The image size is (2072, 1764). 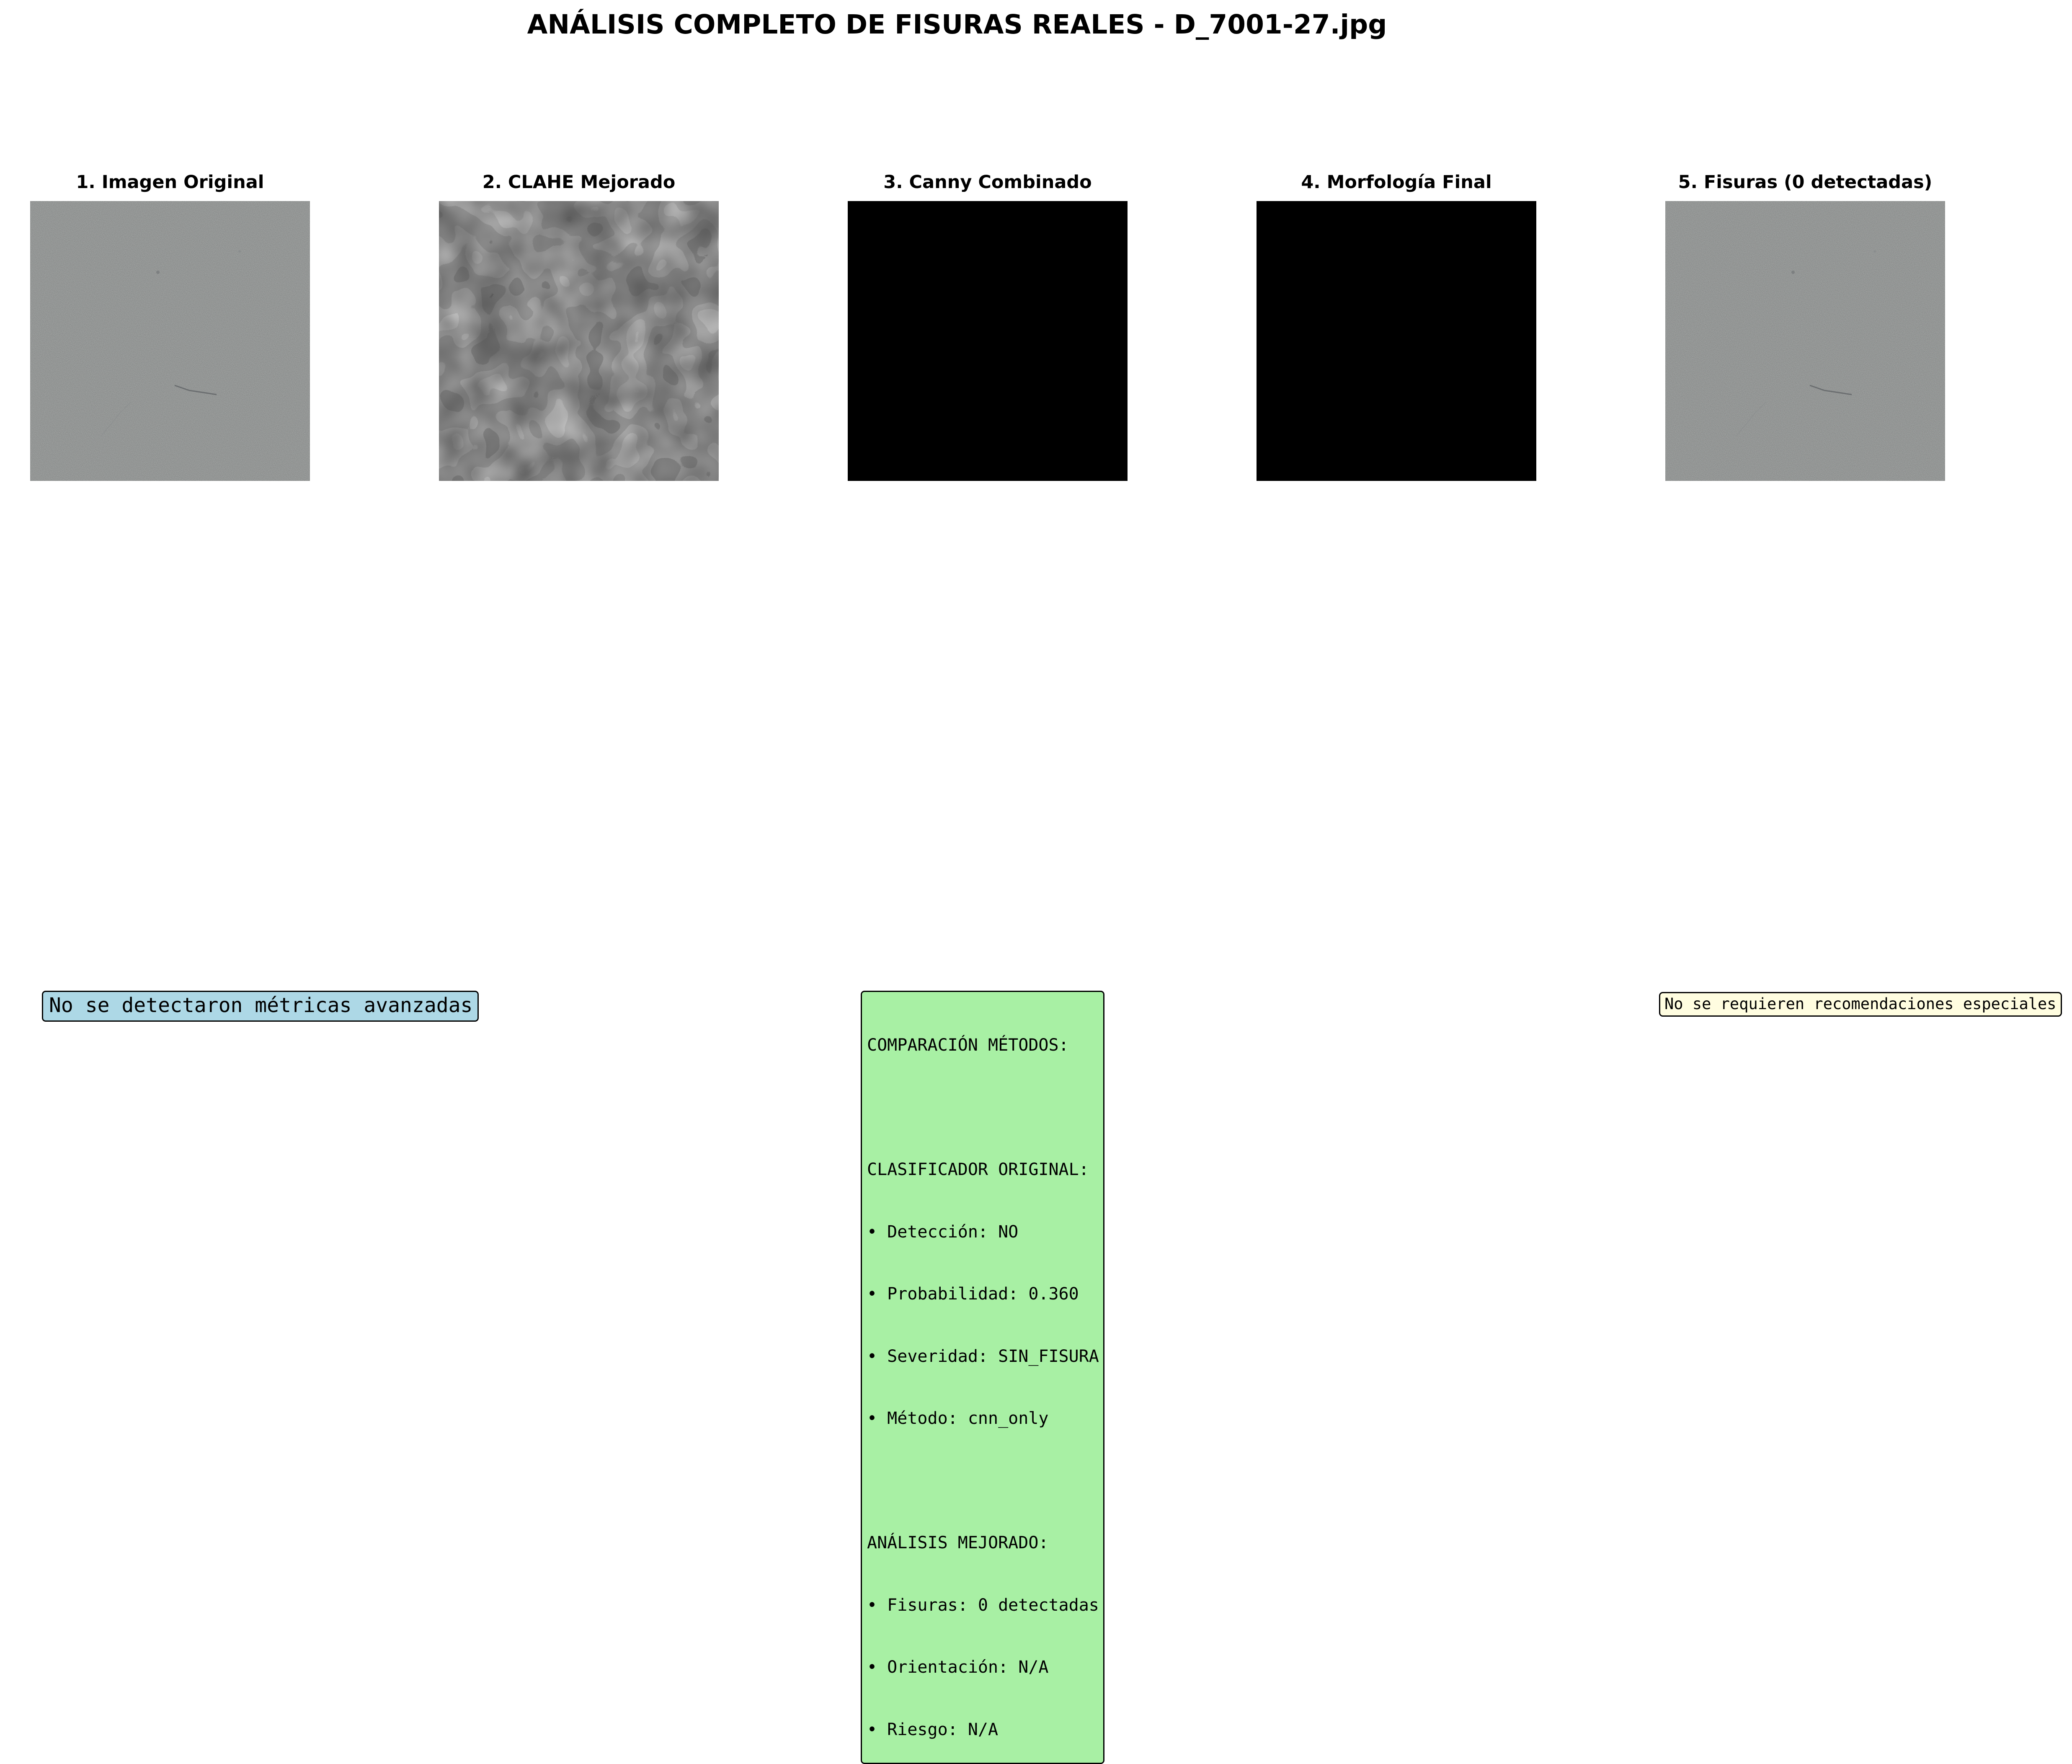 I want to click on original-classifier-heading: CLASIFICADOR ORIGINAL:, so click(x=978, y=1169).